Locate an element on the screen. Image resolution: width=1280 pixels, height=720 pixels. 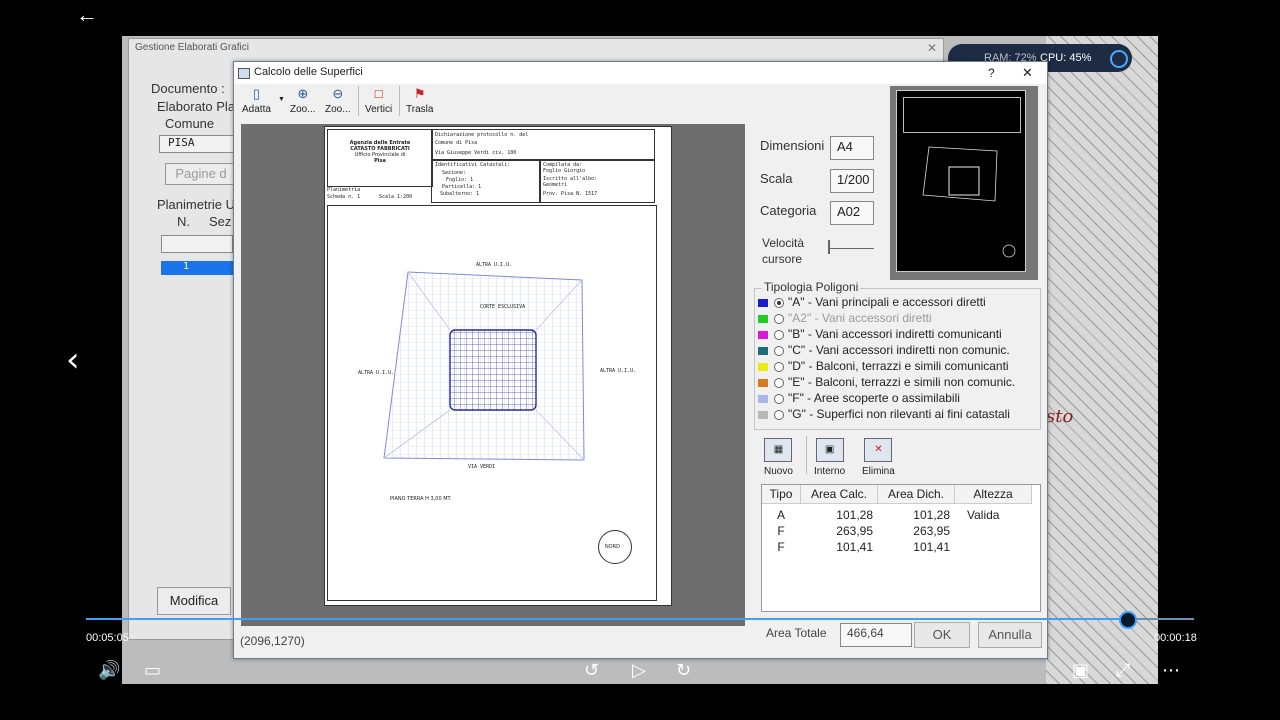
fit-page-icon: ▯ is located at coordinates (256, 93).